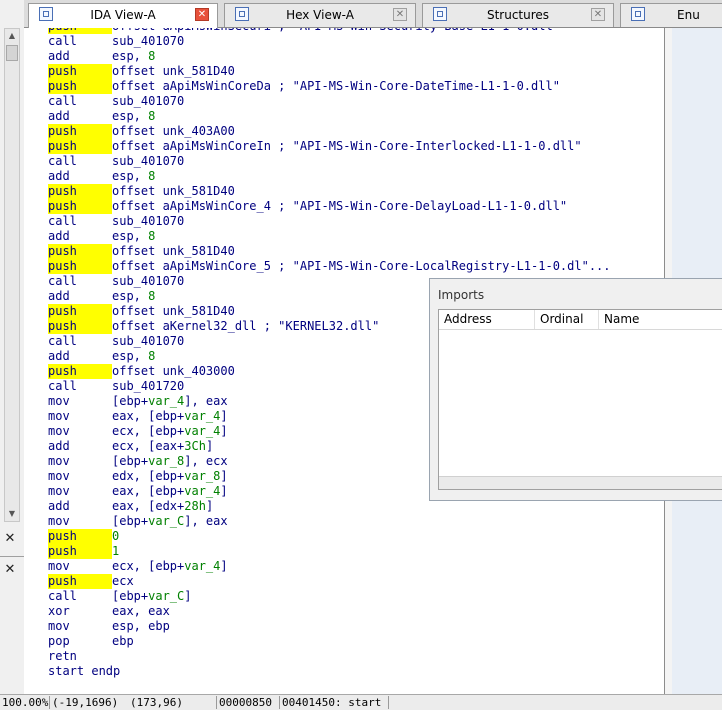 The width and height of the screenshot is (722, 710). What do you see at coordinates (12, 53) in the screenshot?
I see `scroll-thumb` at bounding box center [12, 53].